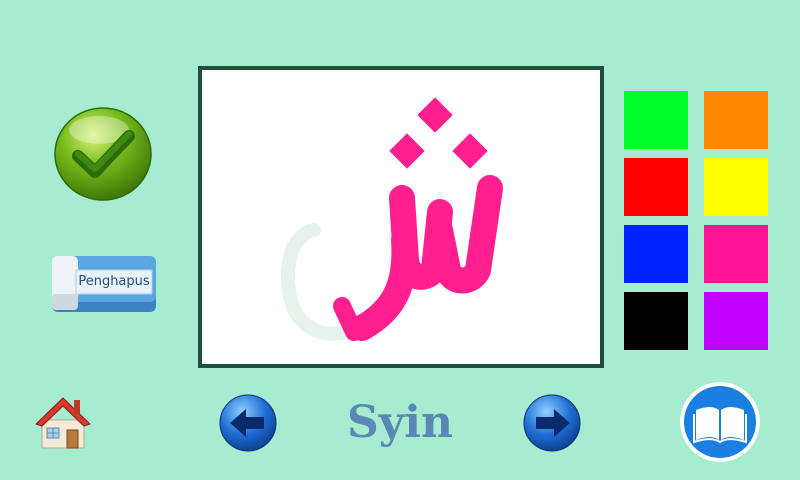  I want to click on color-swatch-yellow, so click(736, 187).